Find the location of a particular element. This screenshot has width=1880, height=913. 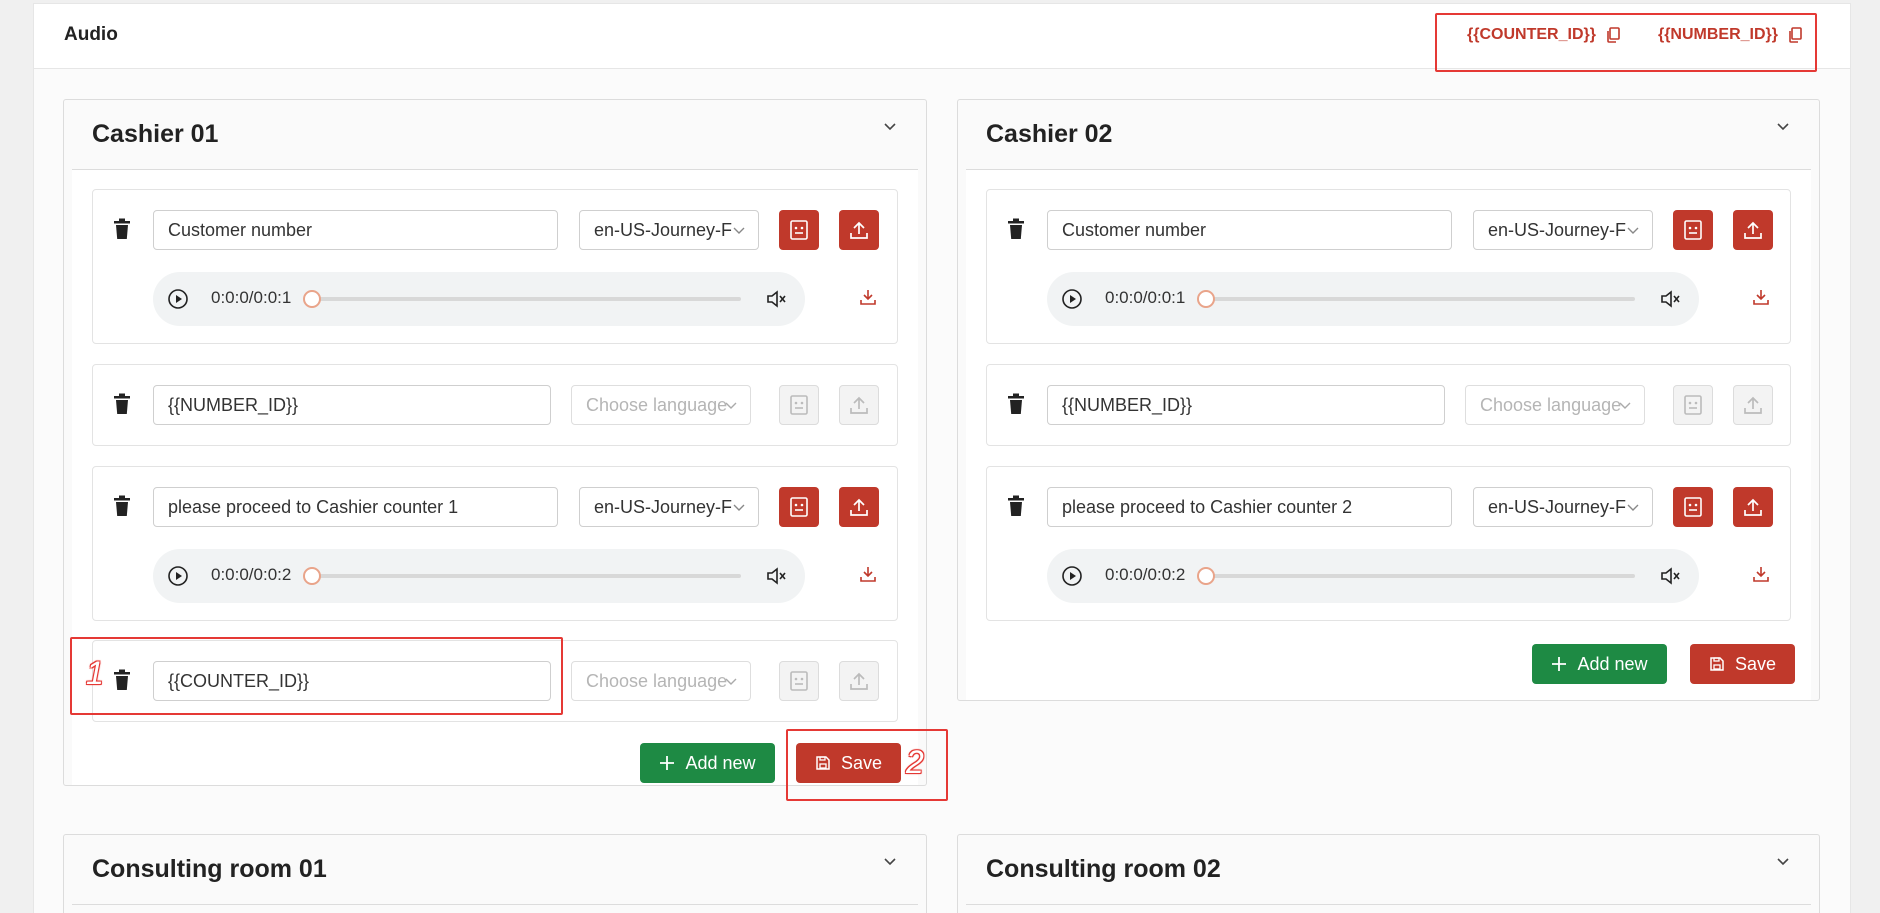

card-consulting-room-02: Consulting room 02 is located at coordinates (1388, 873).